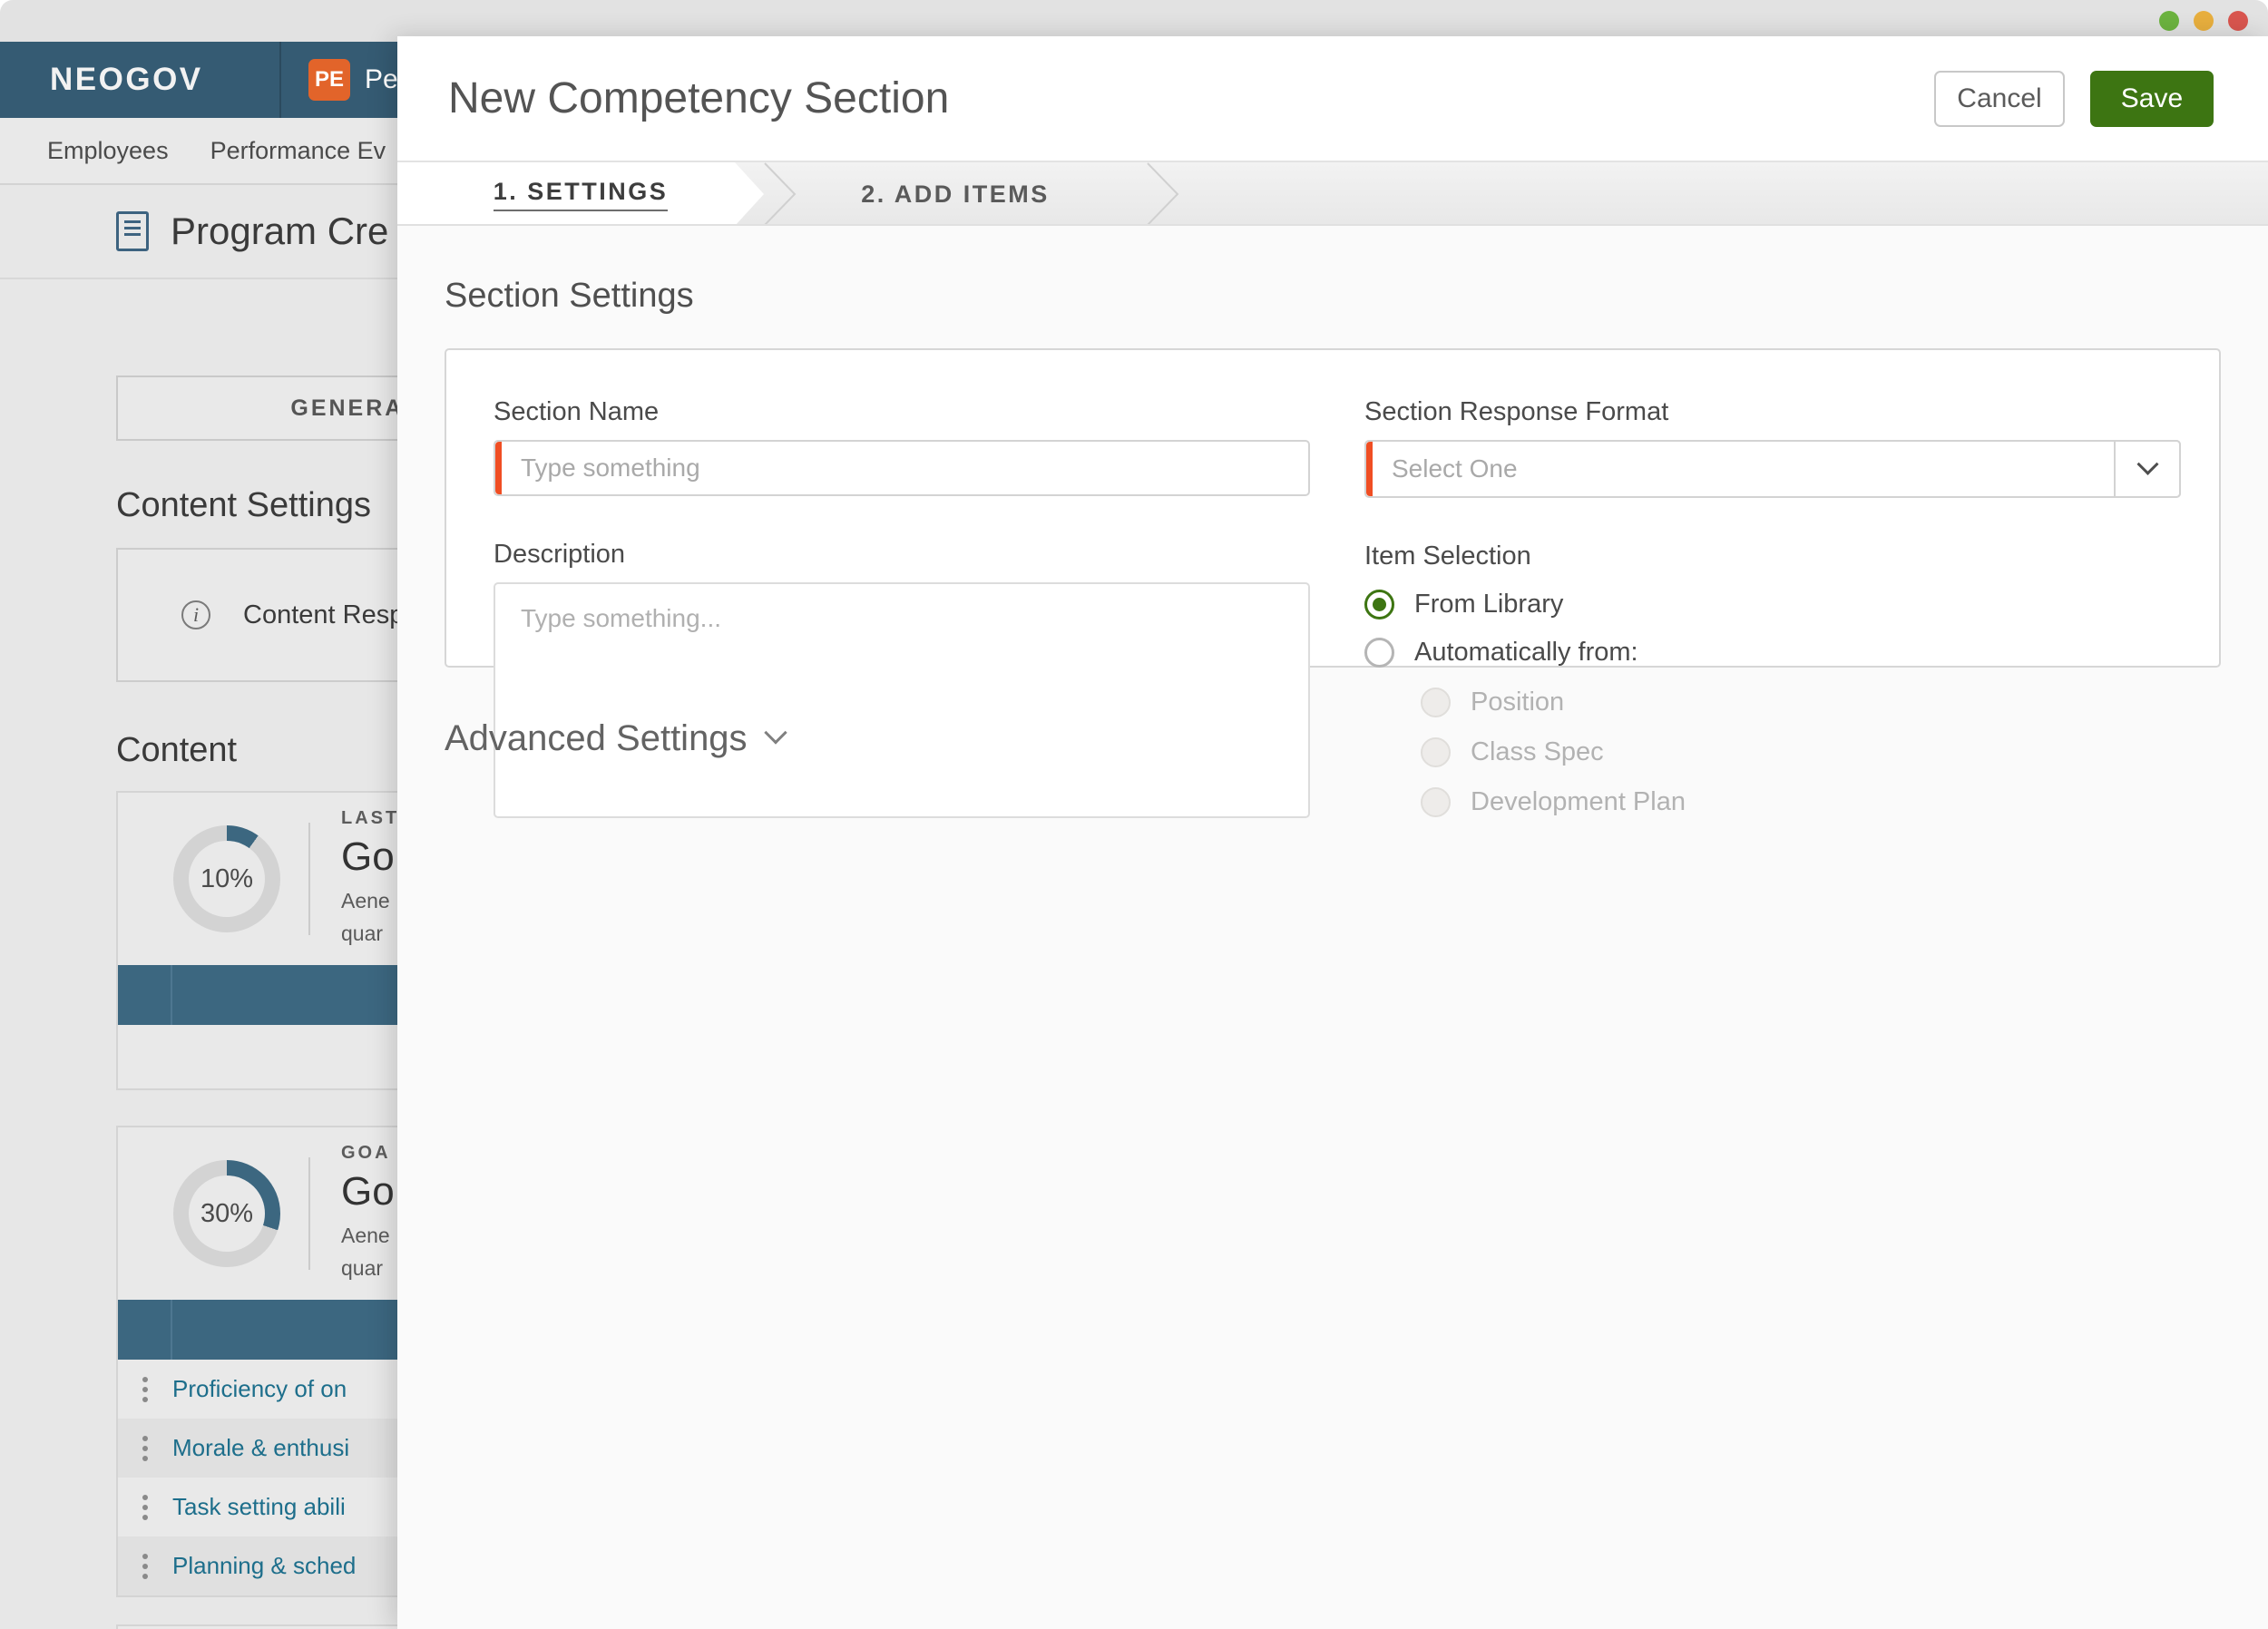 Image resolution: width=2268 pixels, height=1629 pixels. I want to click on section-response-format-label: Section Response Format, so click(1517, 412).